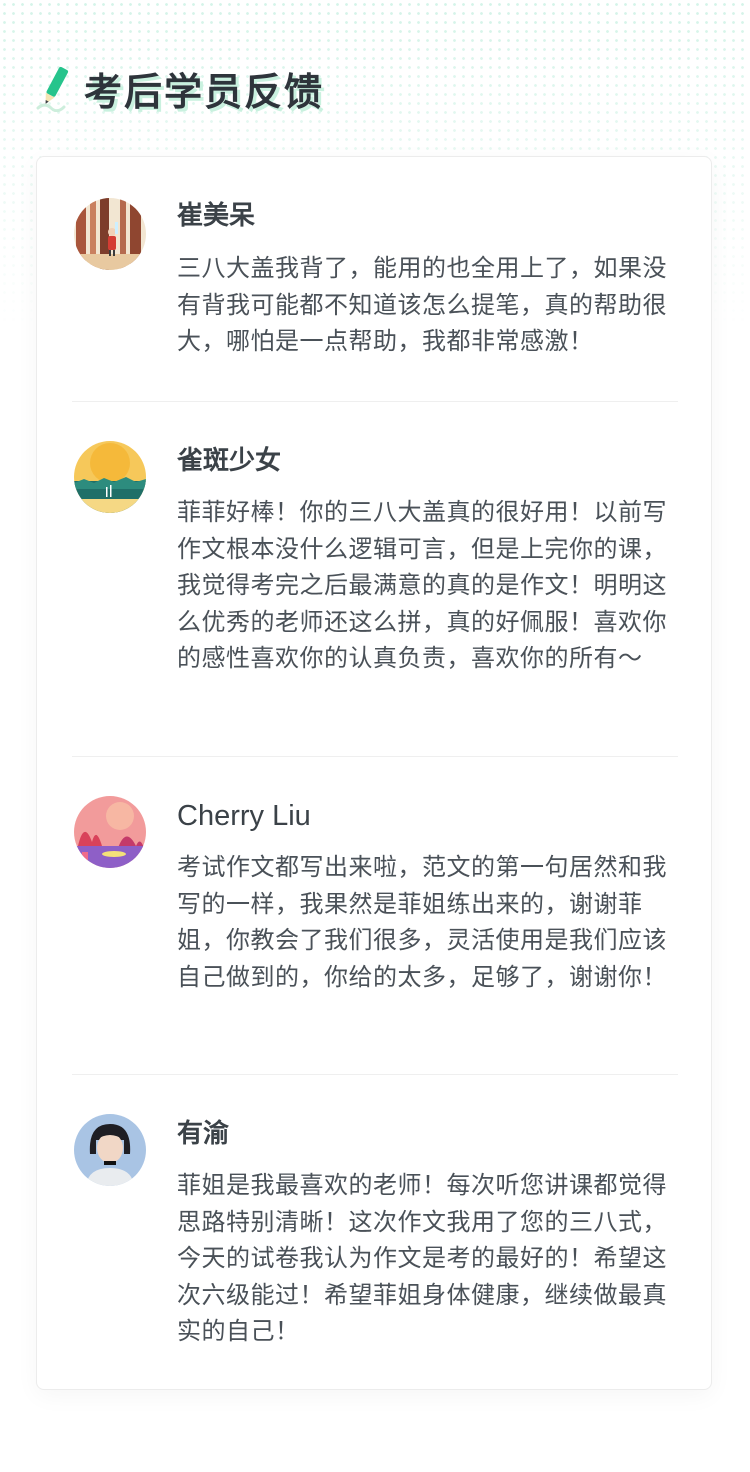 Image resolution: width=750 pixels, height=1472 pixels. Describe the element at coordinates (52, 89) in the screenshot. I see `pencil-icon` at that location.